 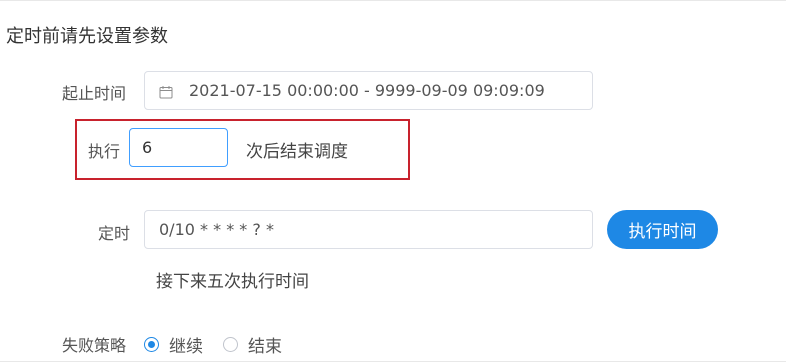 I want to click on calendar-icon, so click(x=166, y=91).